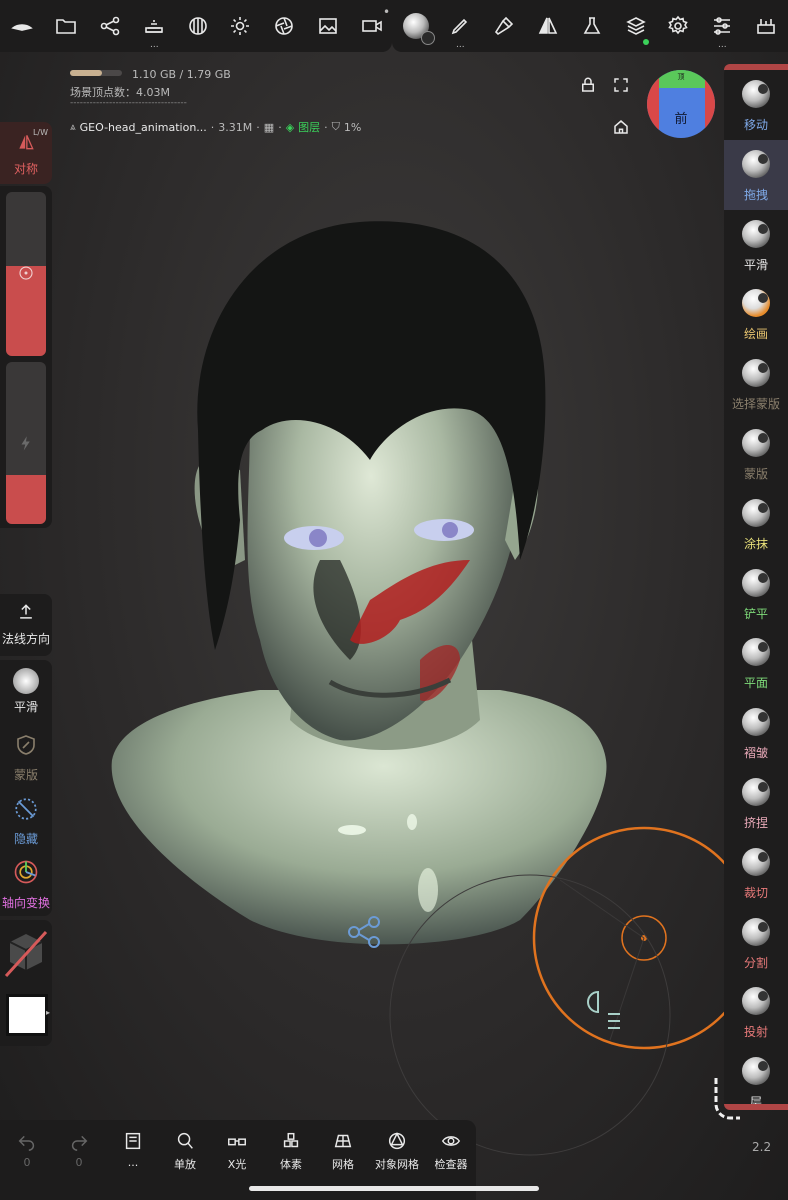 The height and width of the screenshot is (1200, 788). What do you see at coordinates (26, 357) in the screenshot?
I see `brush-sliders-panel` at bounding box center [26, 357].